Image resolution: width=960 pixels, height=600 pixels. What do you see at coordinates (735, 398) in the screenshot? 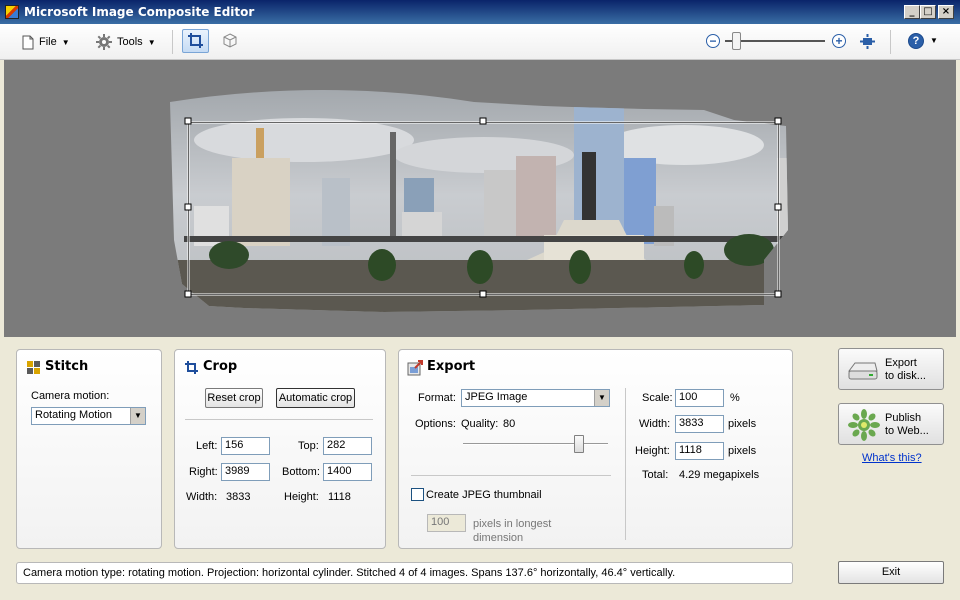
I see `scale-unit: %` at bounding box center [735, 398].